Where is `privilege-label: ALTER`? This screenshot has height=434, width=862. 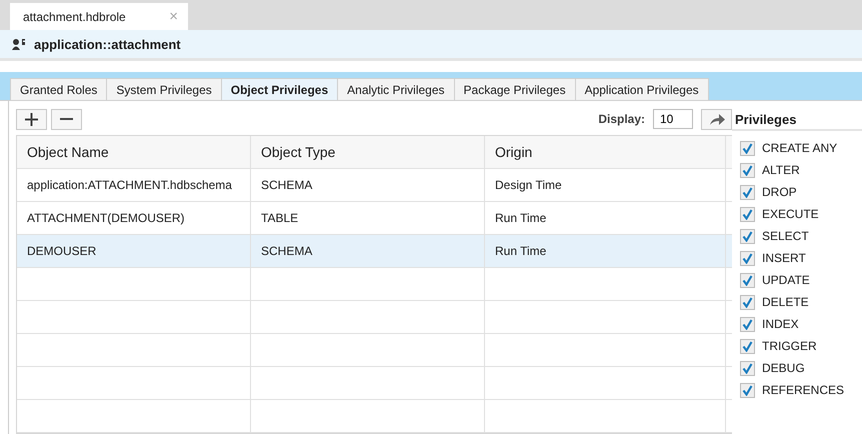
privilege-label: ALTER is located at coordinates (781, 170).